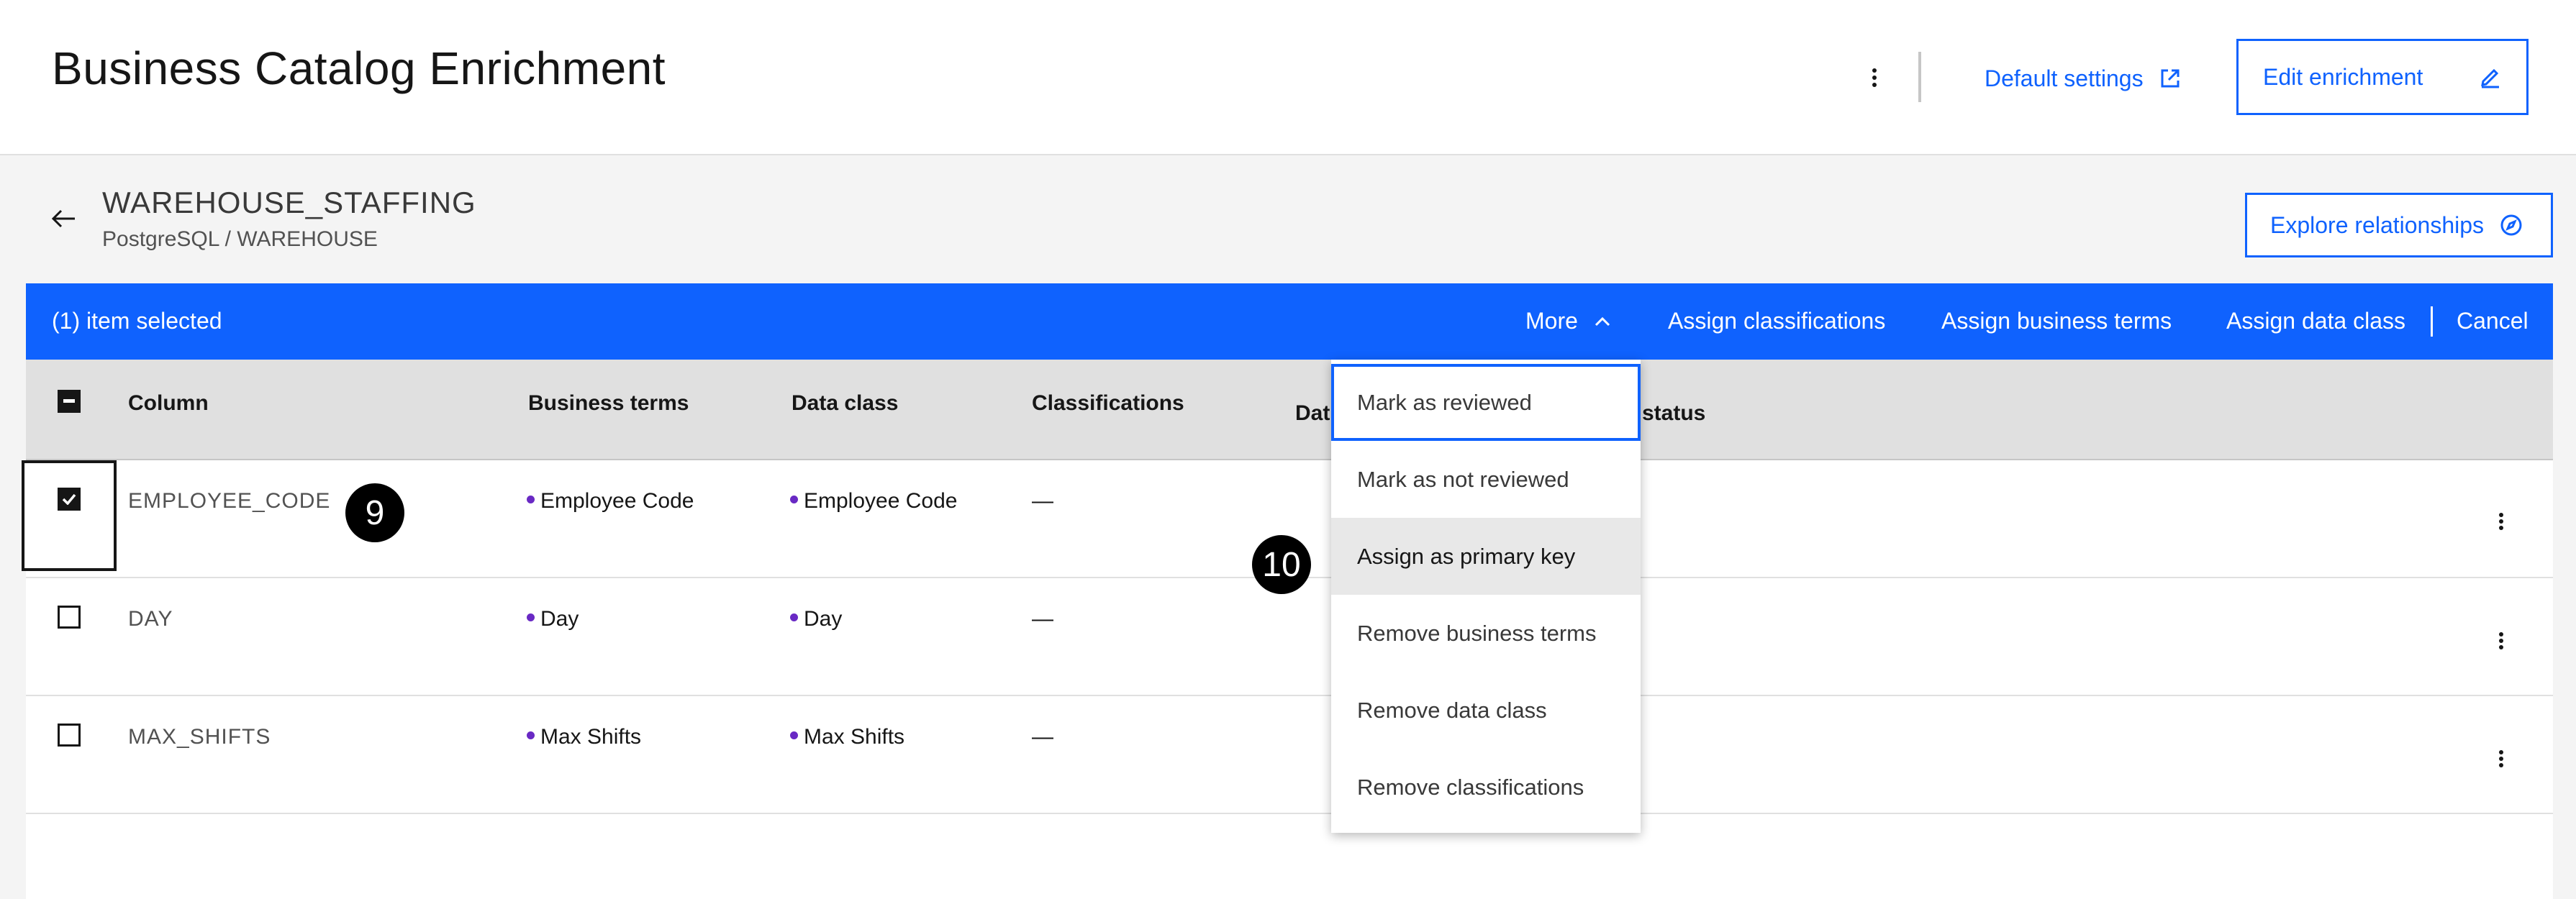  I want to click on assign-business-terms-button: Assign business terms, so click(2056, 321).